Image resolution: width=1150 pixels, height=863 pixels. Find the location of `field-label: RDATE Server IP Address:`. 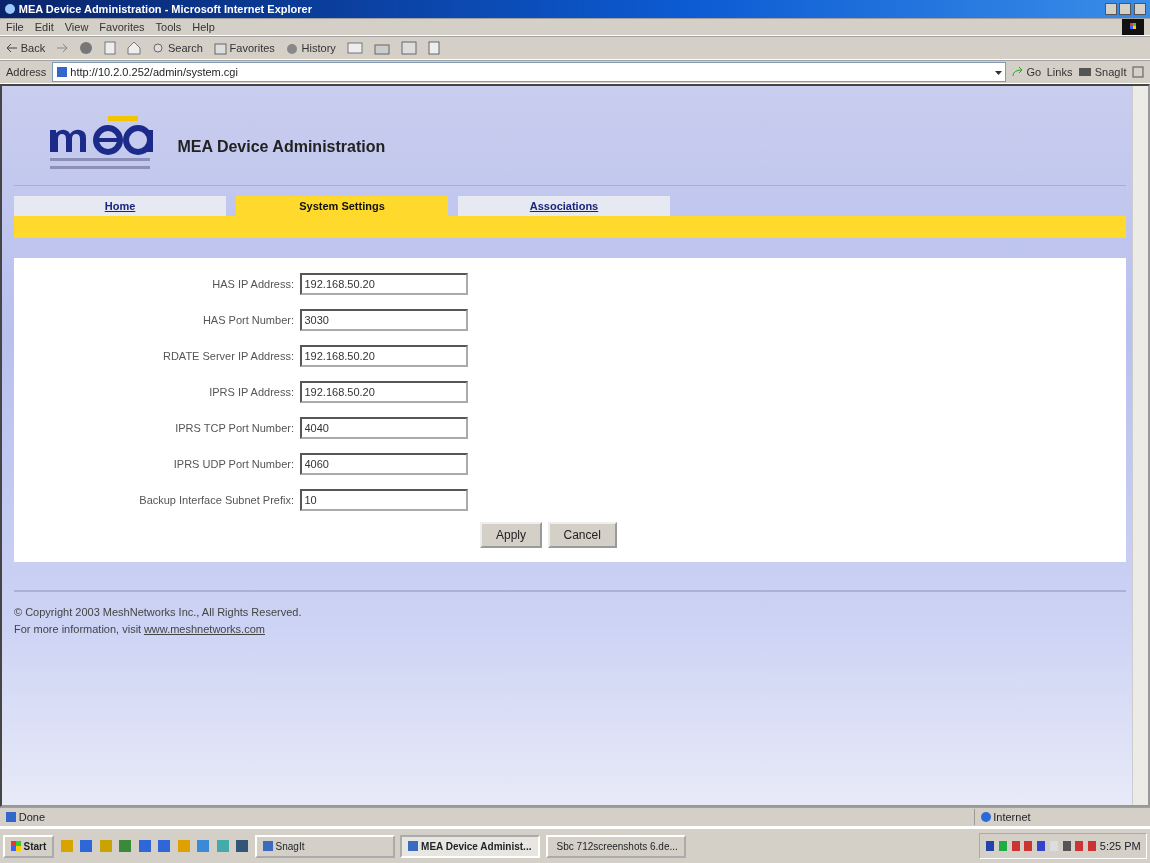

field-label: RDATE Server IP Address: is located at coordinates (227, 356).